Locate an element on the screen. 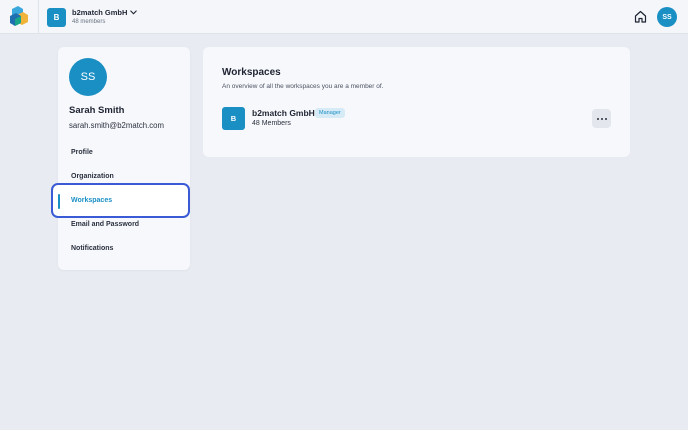 Image resolution: width=688 pixels, height=430 pixels. sidebar-item-email-password: Email and Password is located at coordinates (105, 224).